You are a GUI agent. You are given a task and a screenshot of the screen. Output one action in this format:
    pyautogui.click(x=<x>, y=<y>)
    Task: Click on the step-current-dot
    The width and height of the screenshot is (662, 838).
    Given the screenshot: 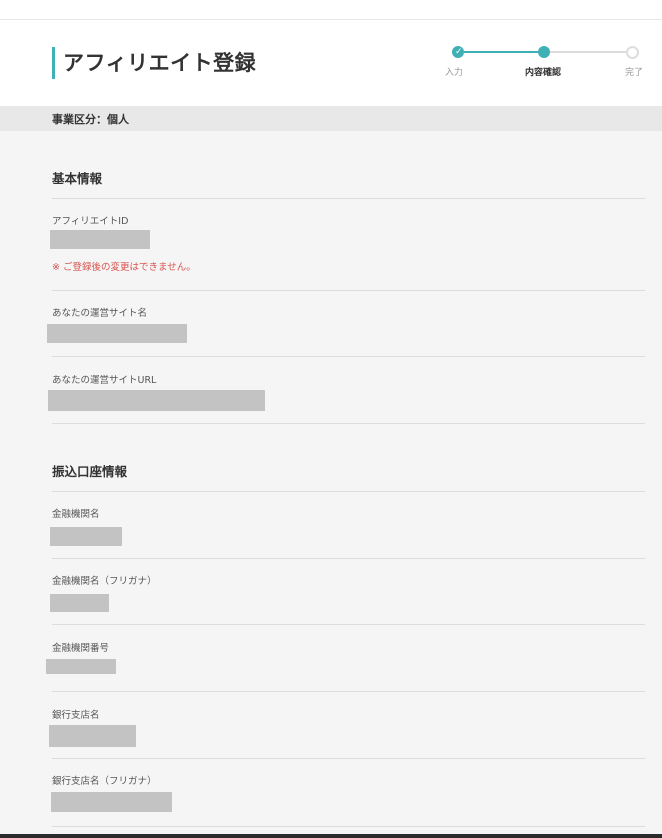 What is the action you would take?
    pyautogui.click(x=544, y=52)
    